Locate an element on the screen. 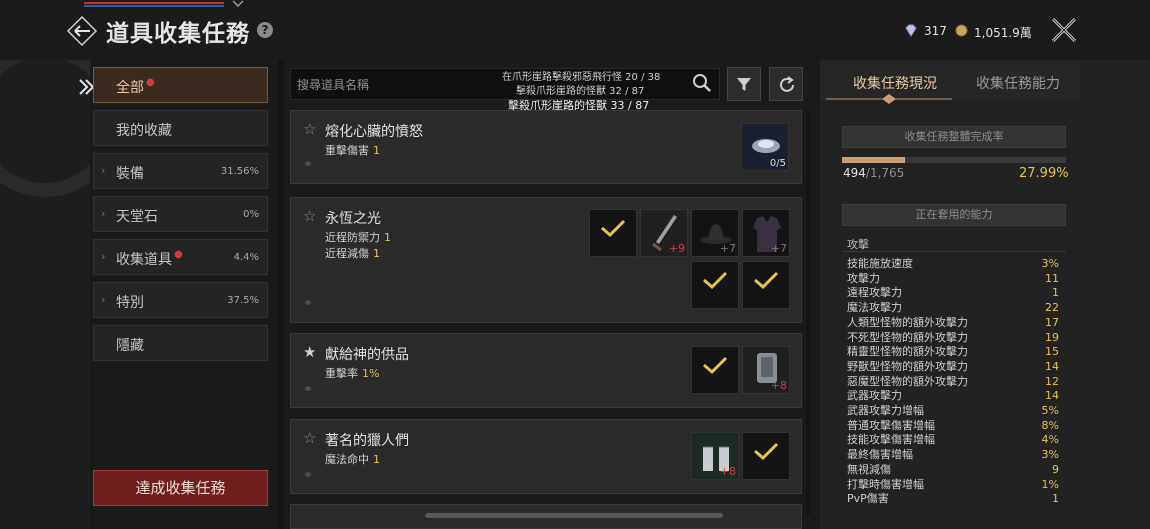  ability-name: 最終傷害增幅 is located at coordinates (880, 455).